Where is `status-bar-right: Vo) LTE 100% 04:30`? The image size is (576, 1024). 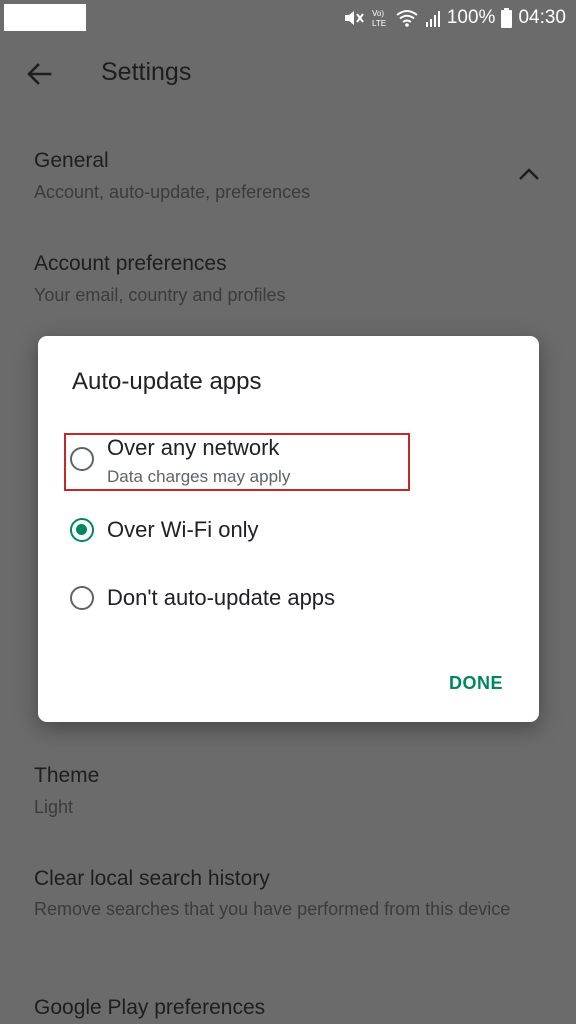
status-bar-right: Vo) LTE 100% 04:30 is located at coordinates (454, 18).